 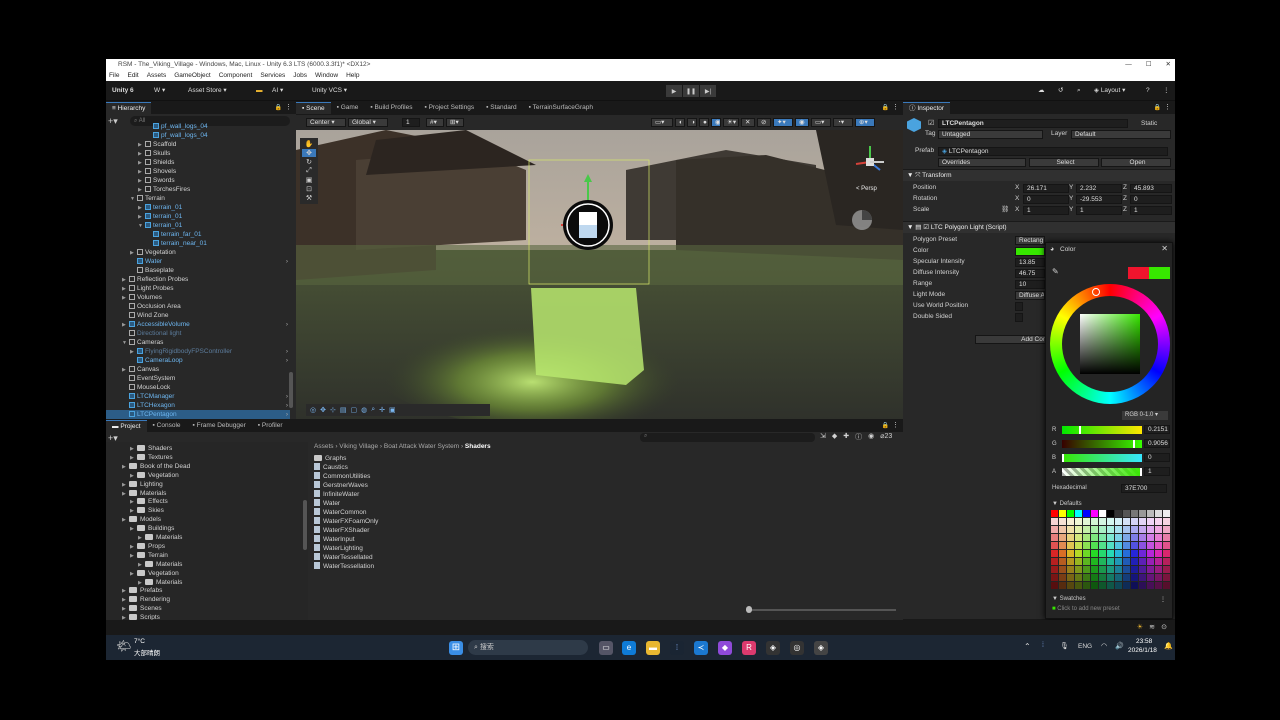 What do you see at coordinates (1030, 262) in the screenshot?
I see `property-field: 13.85` at bounding box center [1030, 262].